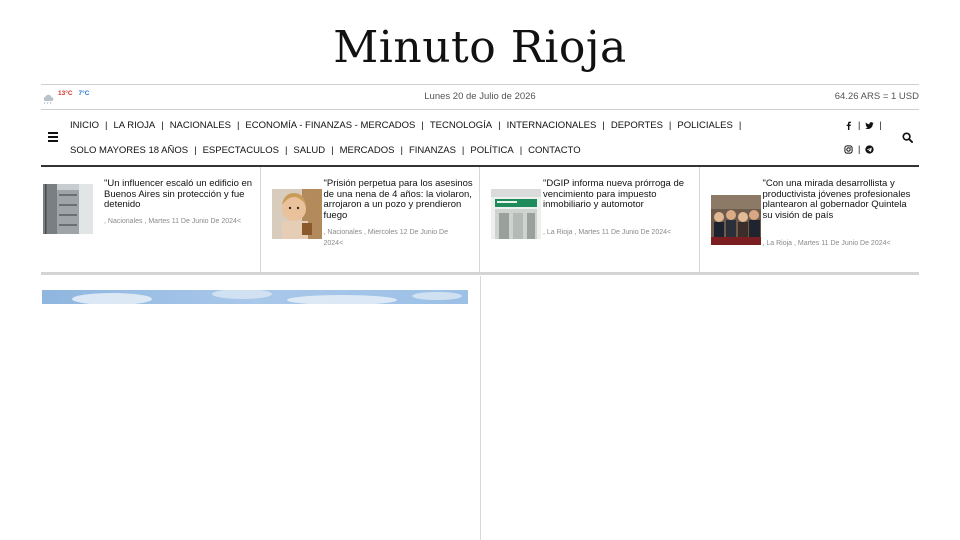 This screenshot has height=540, width=960. Describe the element at coordinates (637, 125) in the screenshot. I see `nav-link-deportes: DEPORTES` at that location.